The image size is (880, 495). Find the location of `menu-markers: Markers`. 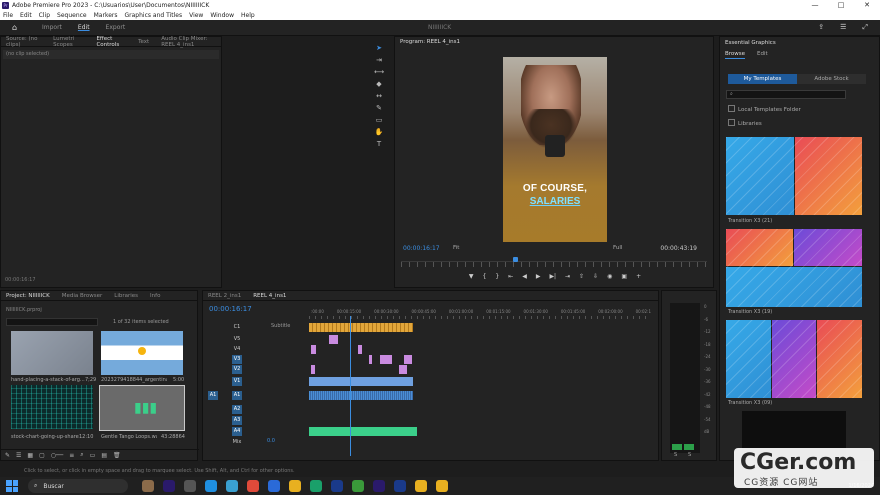

menu-markers: Markers is located at coordinates (106, 15).